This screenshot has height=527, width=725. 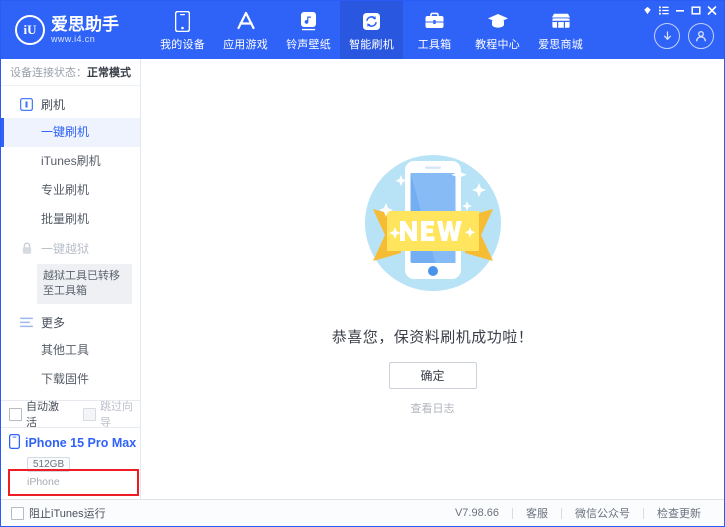 What do you see at coordinates (85, 24) in the screenshot?
I see `brand-name: 爱思助手` at bounding box center [85, 24].